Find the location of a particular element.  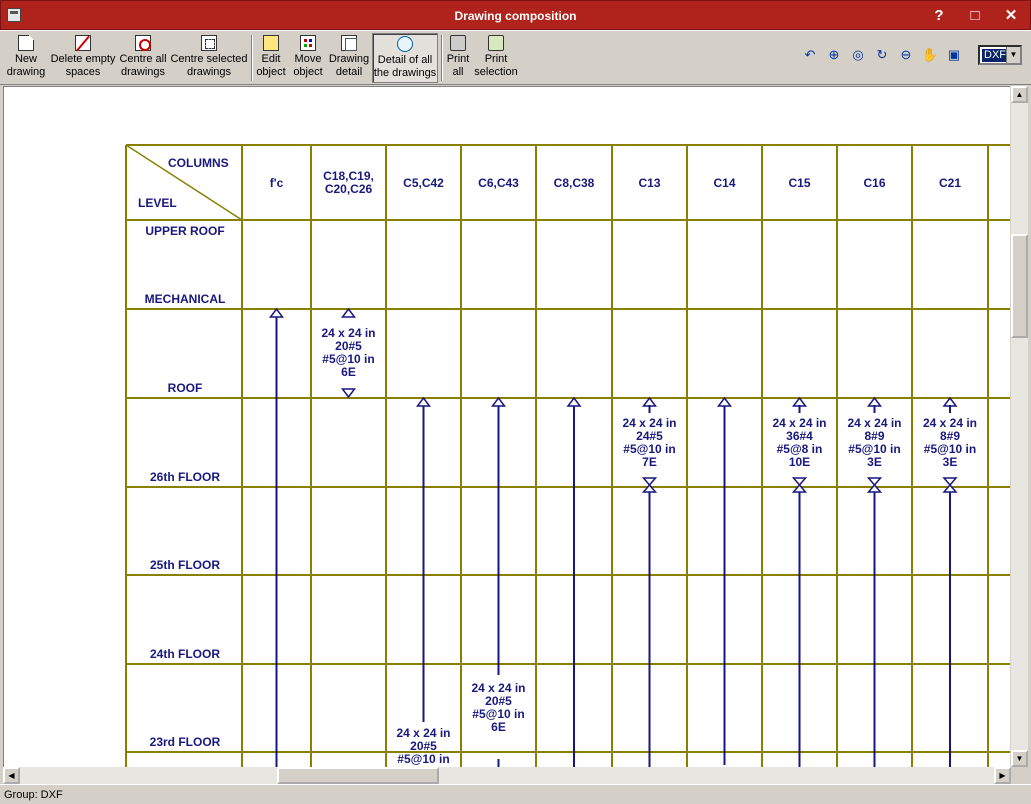

centre-all-drawings-button: Centre all drawings is located at coordinates (143, 58).